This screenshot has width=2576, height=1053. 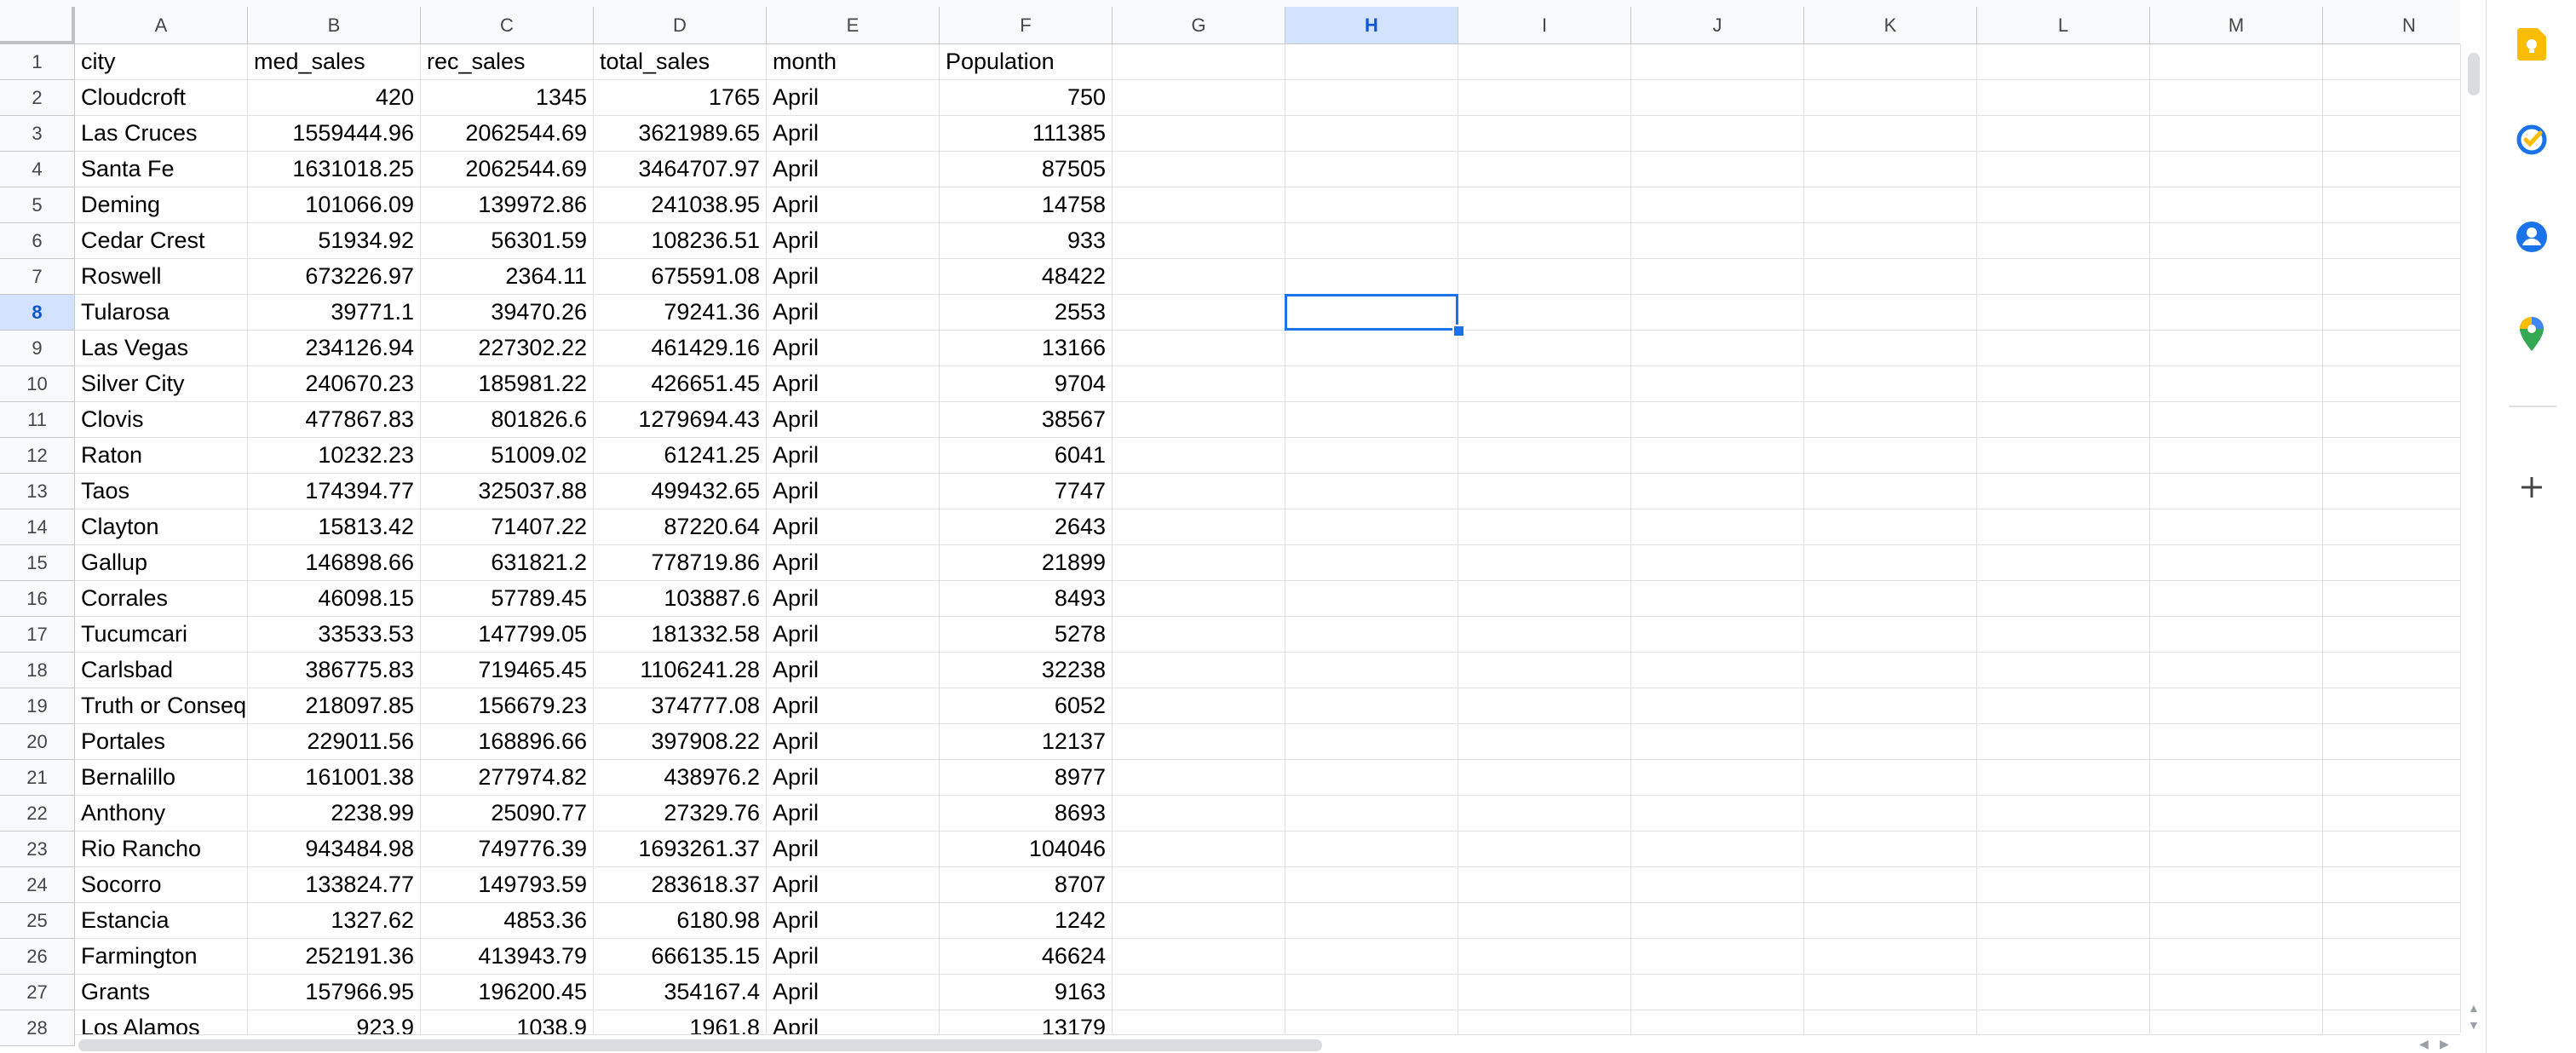 I want to click on cell-g9, so click(x=1199, y=348).